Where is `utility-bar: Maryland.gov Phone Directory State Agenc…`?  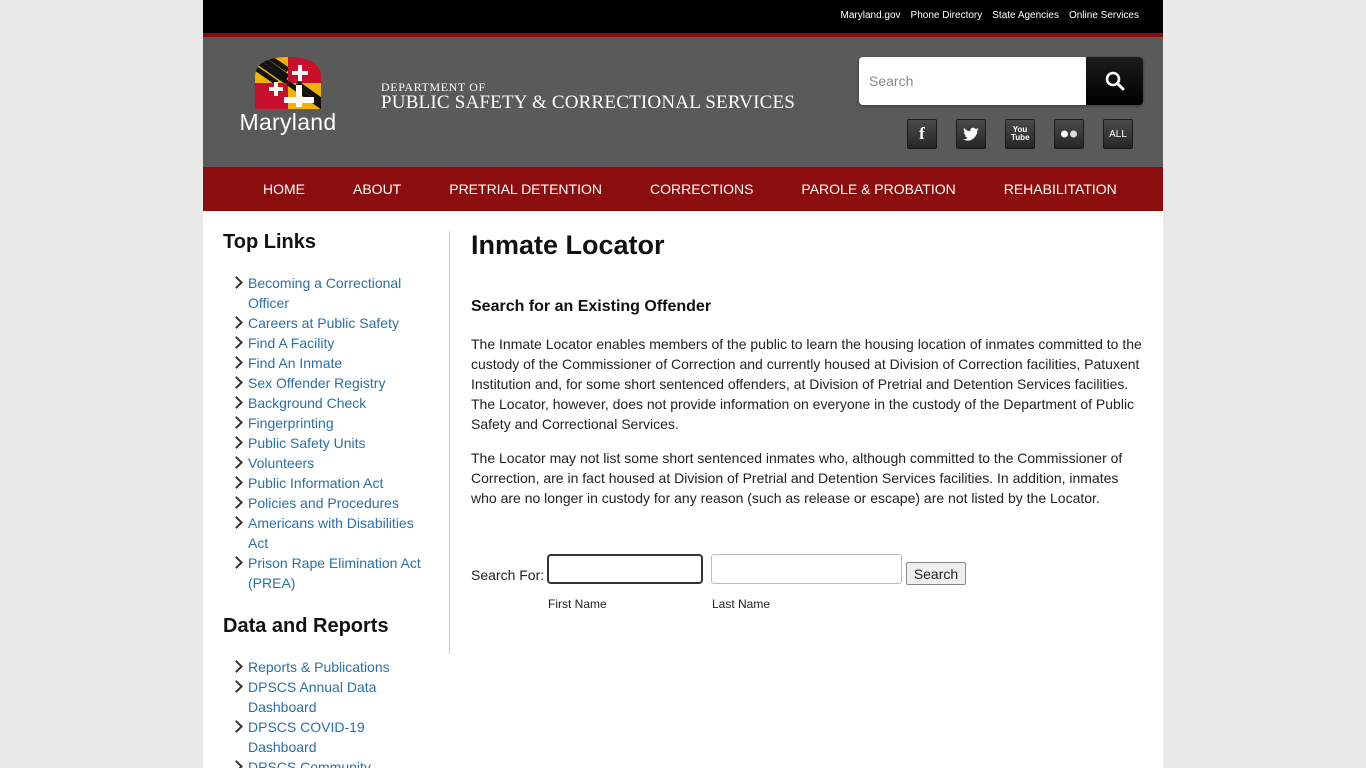
utility-bar: Maryland.gov Phone Directory State Agenc… is located at coordinates (683, 18).